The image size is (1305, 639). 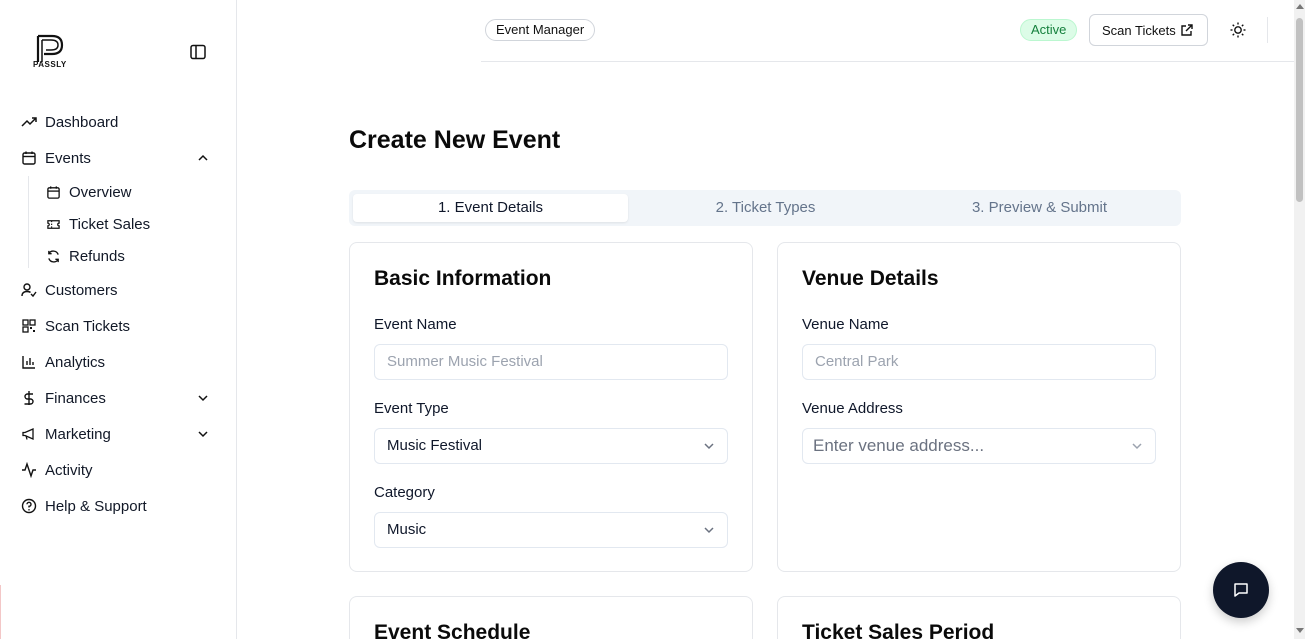 I want to click on qr-code-icon, so click(x=29, y=326).